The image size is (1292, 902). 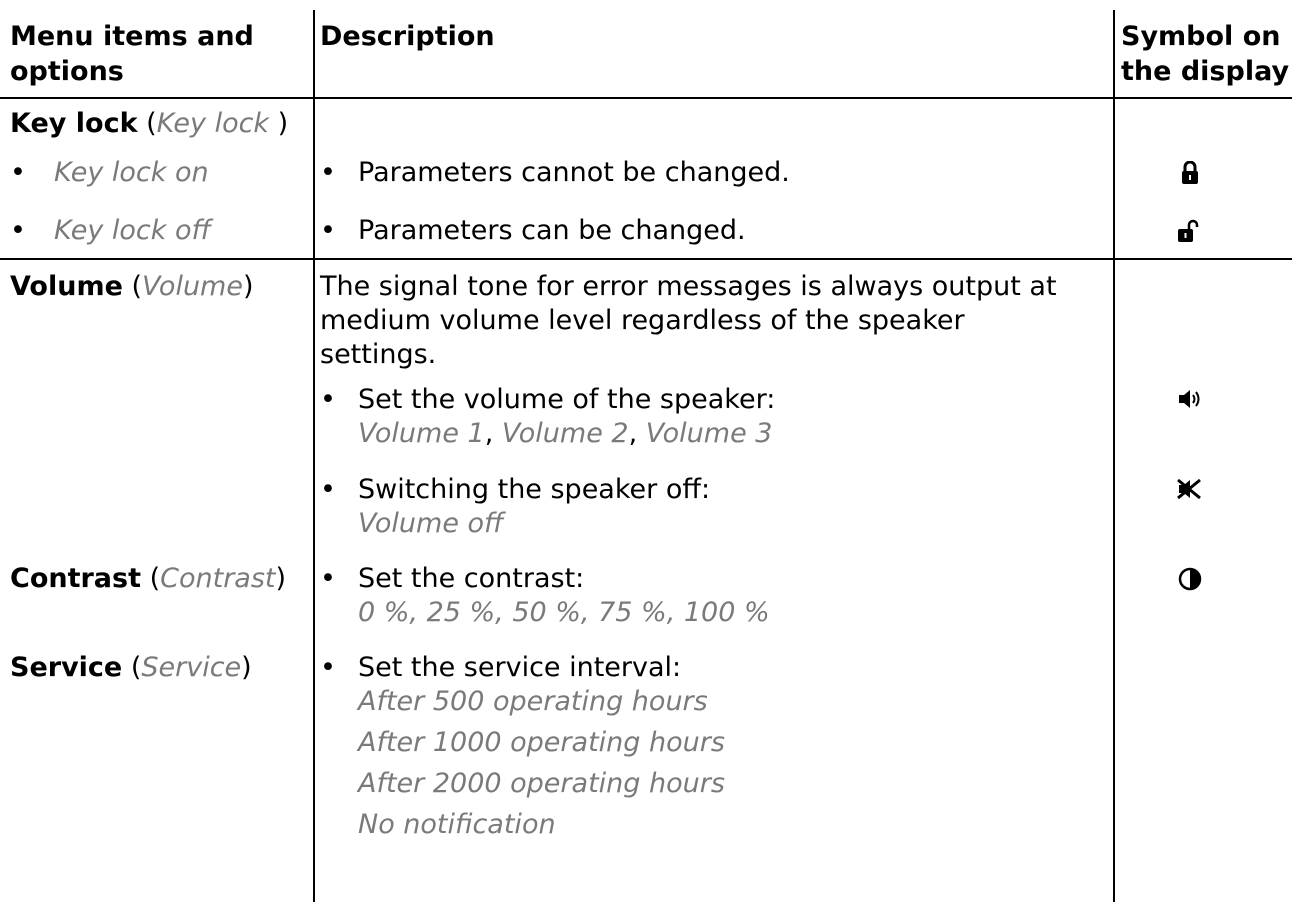 What do you see at coordinates (1189, 489) in the screenshot?
I see `speaker-muted-icon` at bounding box center [1189, 489].